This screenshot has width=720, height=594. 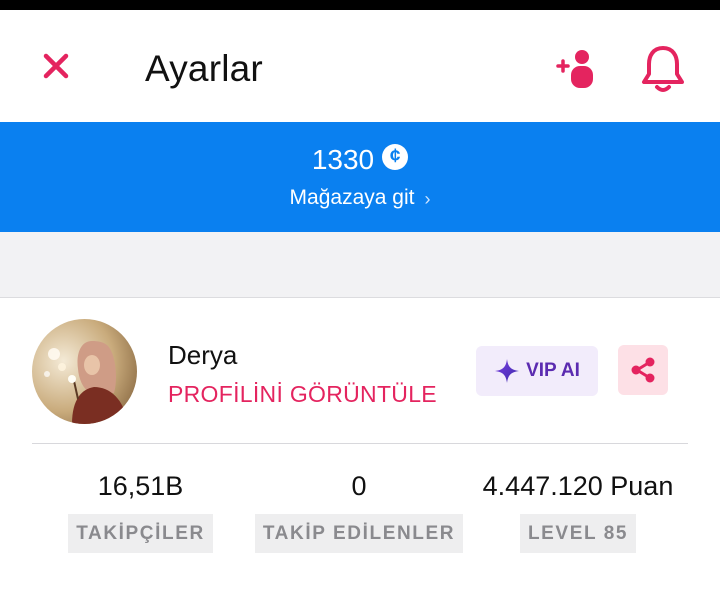 I want to click on level-badge: LEVEL 85, so click(x=578, y=533).